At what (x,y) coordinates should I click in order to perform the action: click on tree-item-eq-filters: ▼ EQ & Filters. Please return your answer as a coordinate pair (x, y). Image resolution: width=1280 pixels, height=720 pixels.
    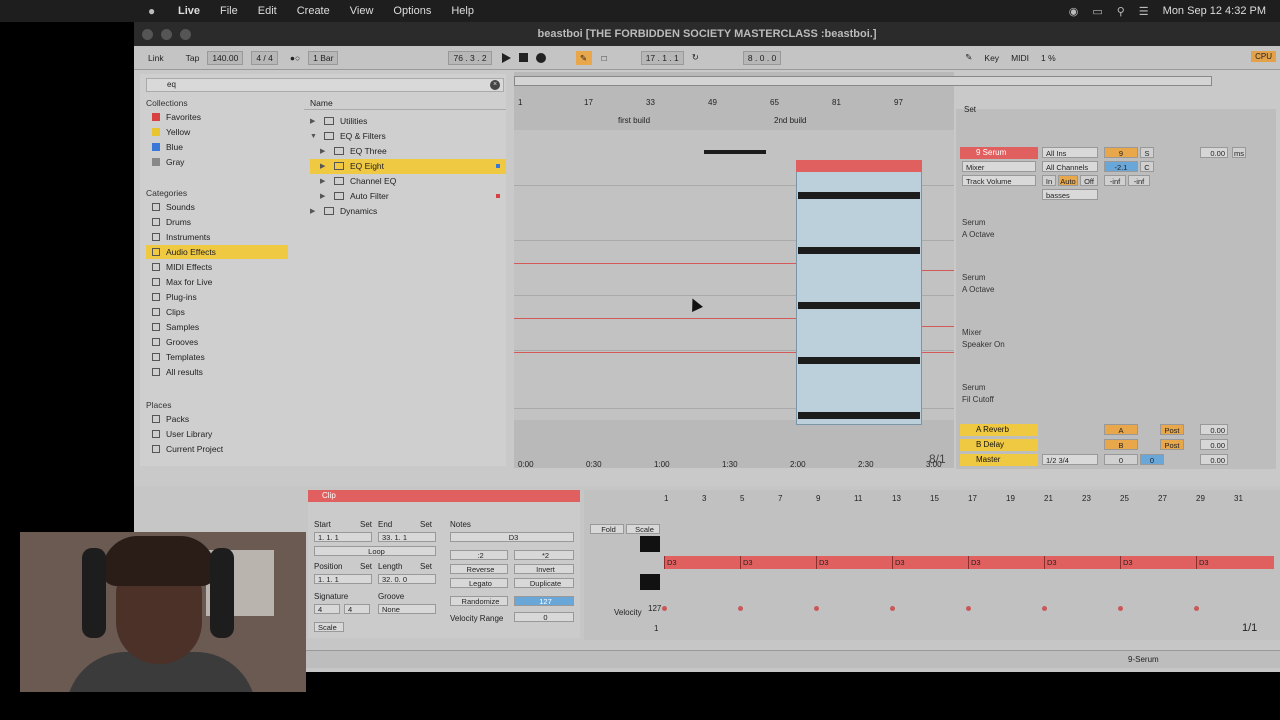
    Looking at the image, I should click on (408, 136).